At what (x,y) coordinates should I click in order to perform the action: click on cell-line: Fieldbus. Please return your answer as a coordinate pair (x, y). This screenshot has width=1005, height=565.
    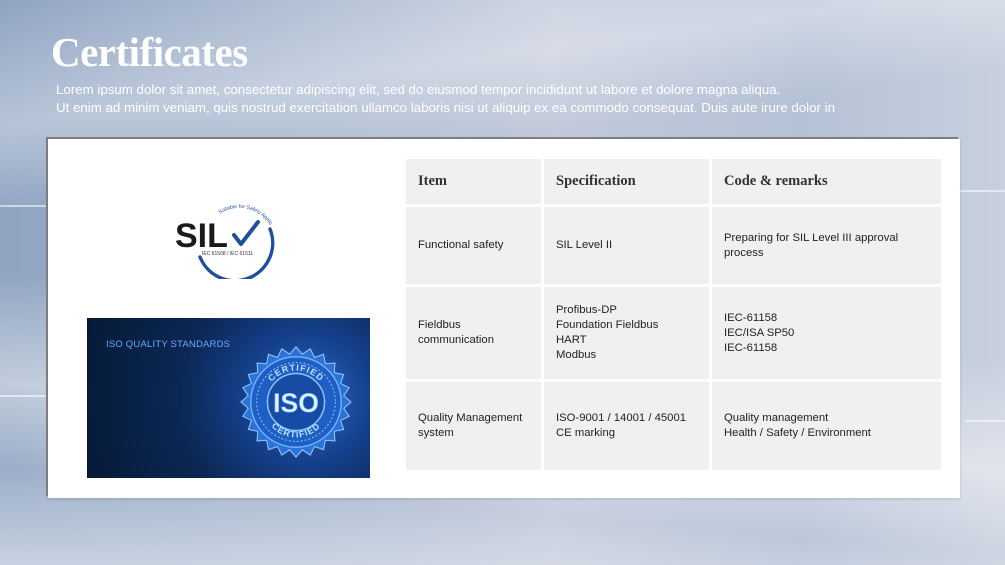
    Looking at the image, I should click on (439, 325).